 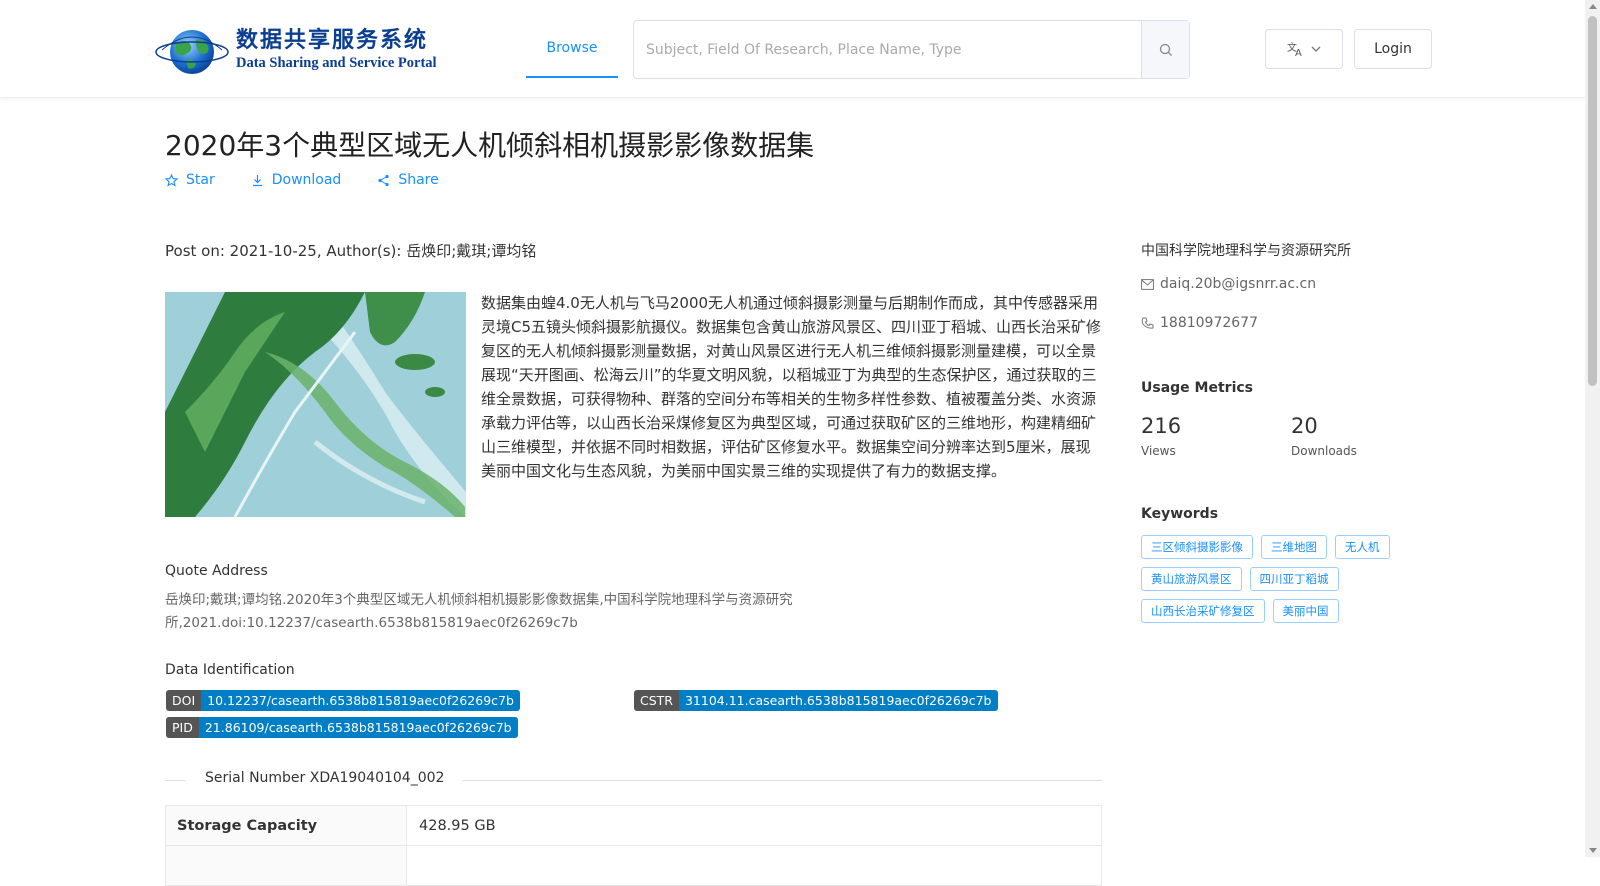 I want to click on contact-email: daiq.20b@igsnrr.ac.cn, so click(x=1228, y=284).